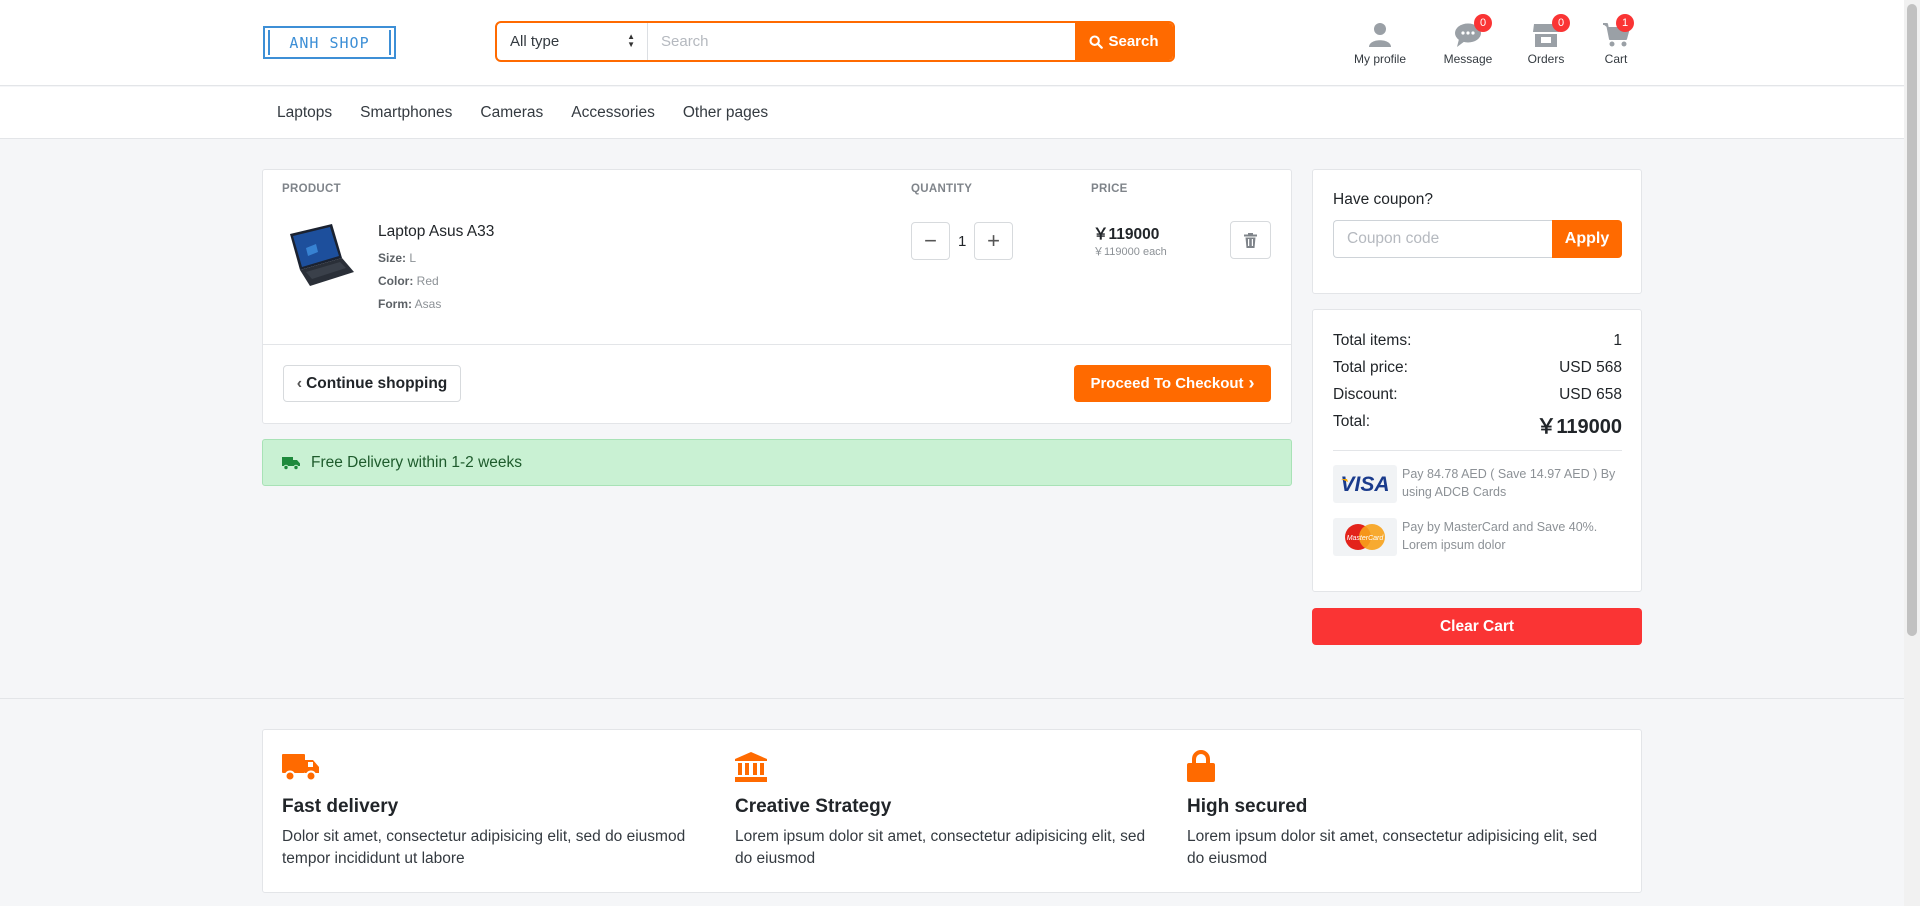 The image size is (1920, 906). I want to click on product-thumbnail, so click(320, 256).